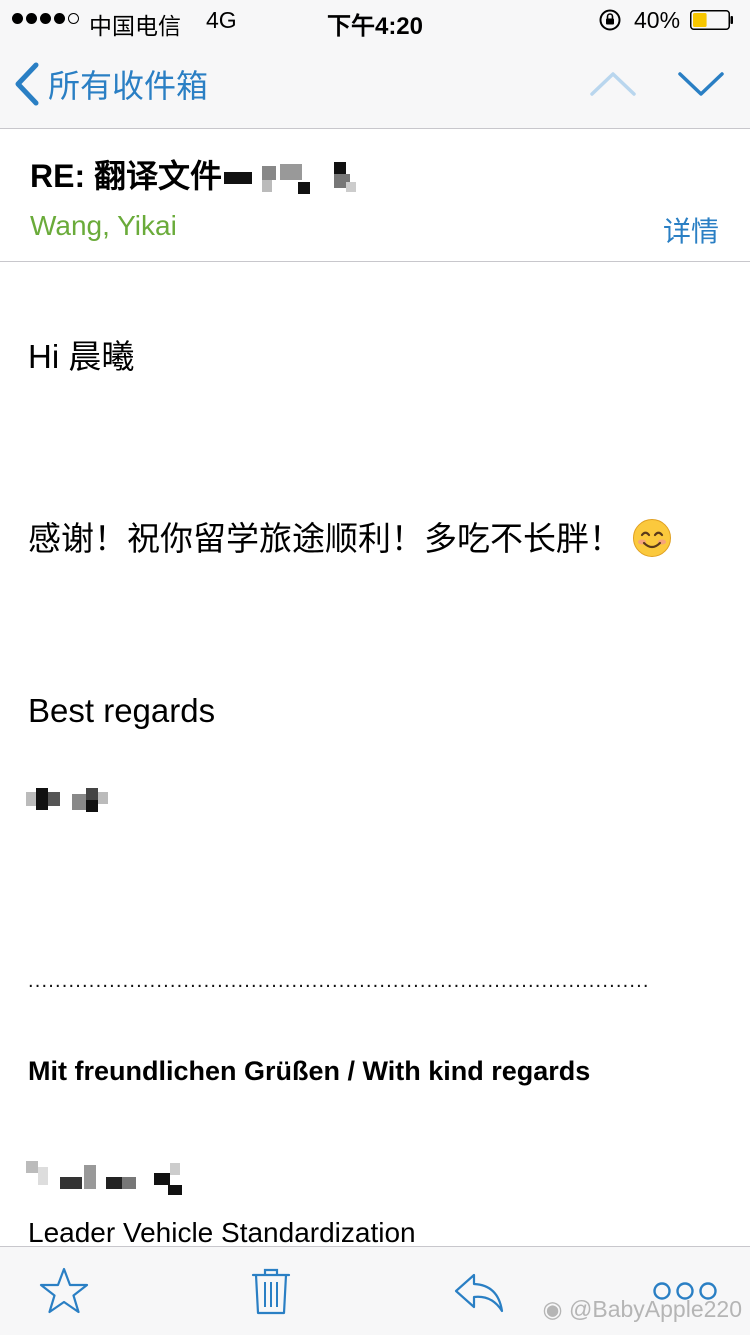  What do you see at coordinates (657, 20) in the screenshot?
I see `battery-percent: 40%` at bounding box center [657, 20].